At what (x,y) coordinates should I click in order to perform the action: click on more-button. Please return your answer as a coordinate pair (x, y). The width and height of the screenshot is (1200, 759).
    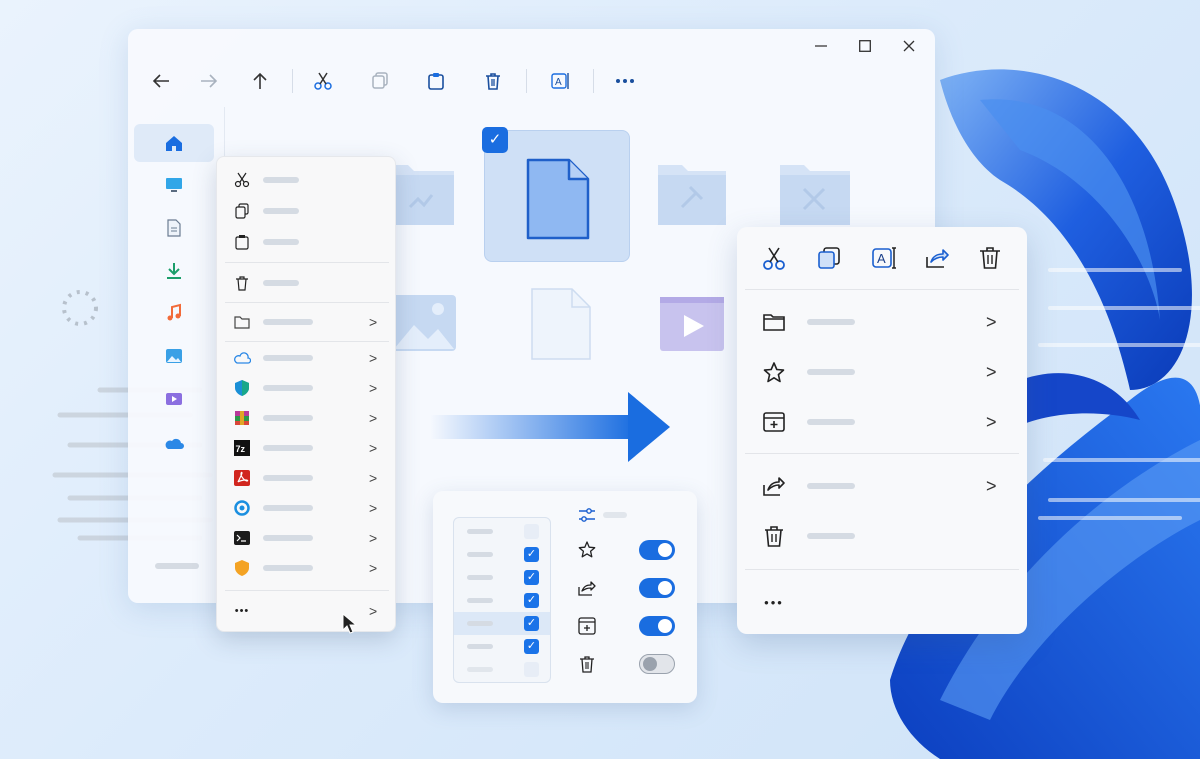
    Looking at the image, I should click on (625, 81).